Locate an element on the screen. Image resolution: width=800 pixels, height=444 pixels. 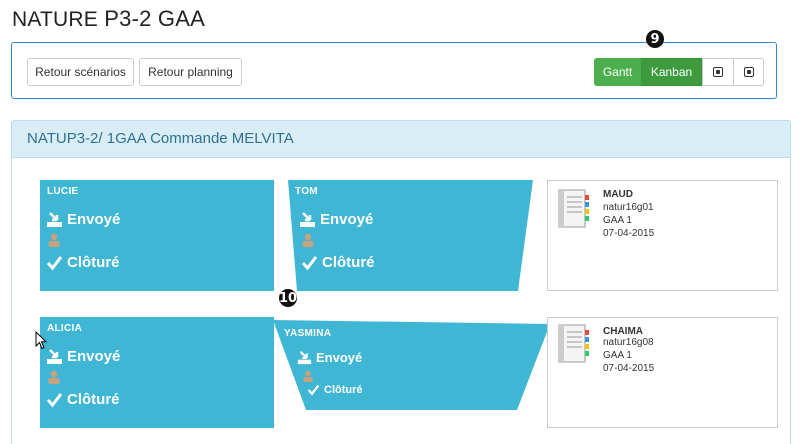
member-card-chaima: CHAIMA natur16g08 GAA 1 07-04-2015 is located at coordinates (662, 372).